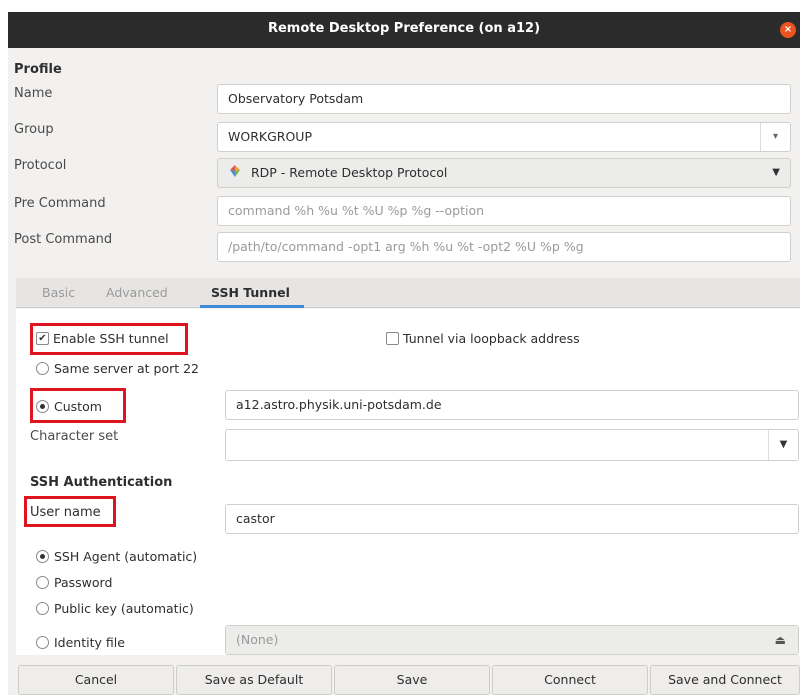  I want to click on protocol-dropdown: RDP - Remote Desktop Protocol ▼, so click(504, 173).